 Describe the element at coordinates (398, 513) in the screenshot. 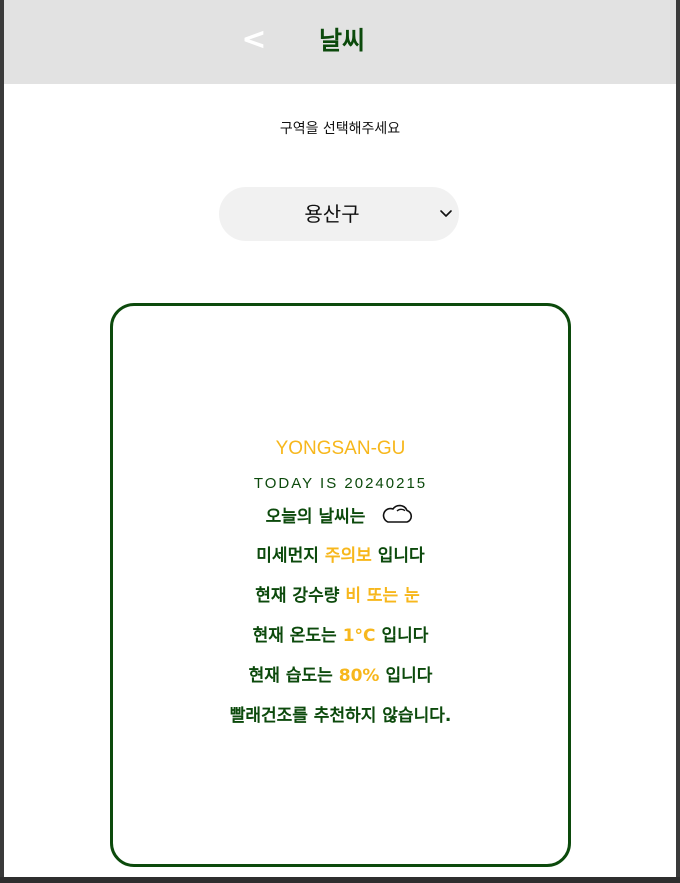

I see `cloud-icon` at that location.